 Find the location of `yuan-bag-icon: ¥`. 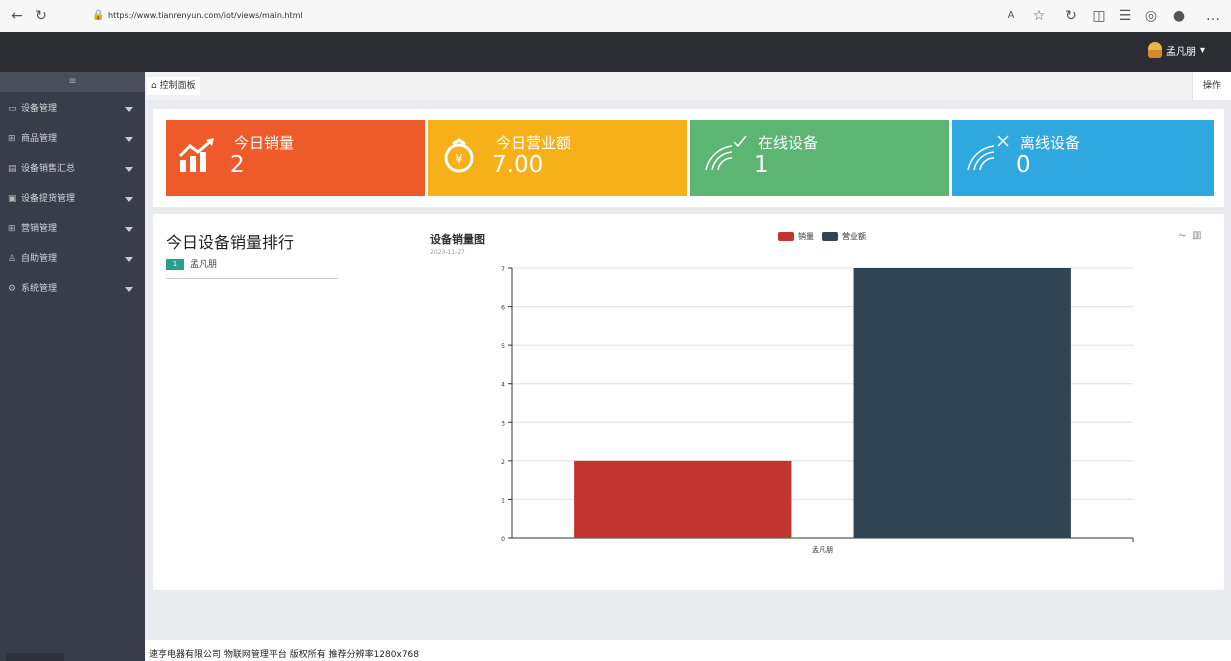

yuan-bag-icon: ¥ is located at coordinates (459, 155).